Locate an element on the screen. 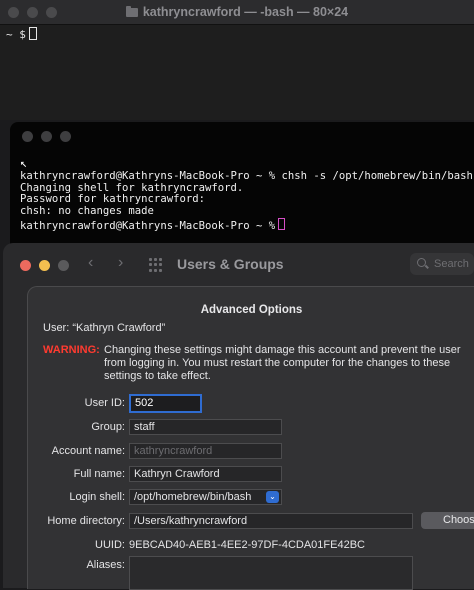  grid-icon is located at coordinates (156, 265).